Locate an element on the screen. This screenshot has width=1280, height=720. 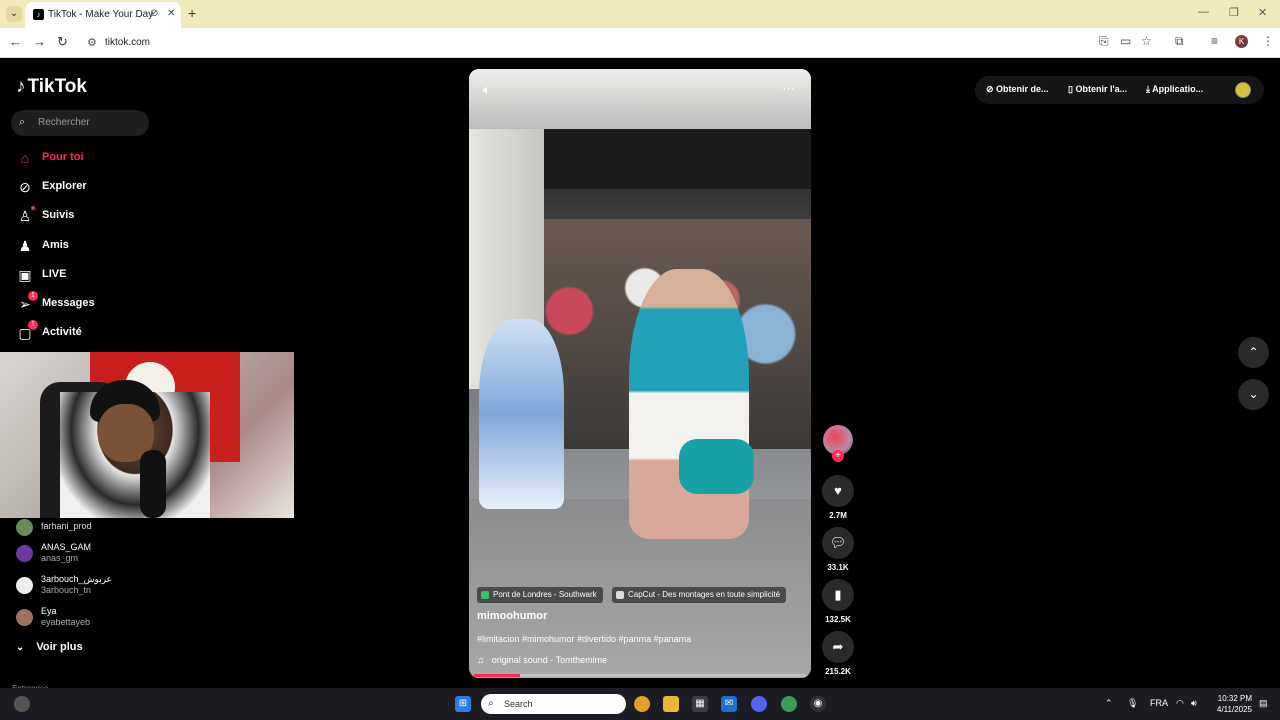
see-more-button: ⌄ Voir plus is located at coordinates (49, 647).